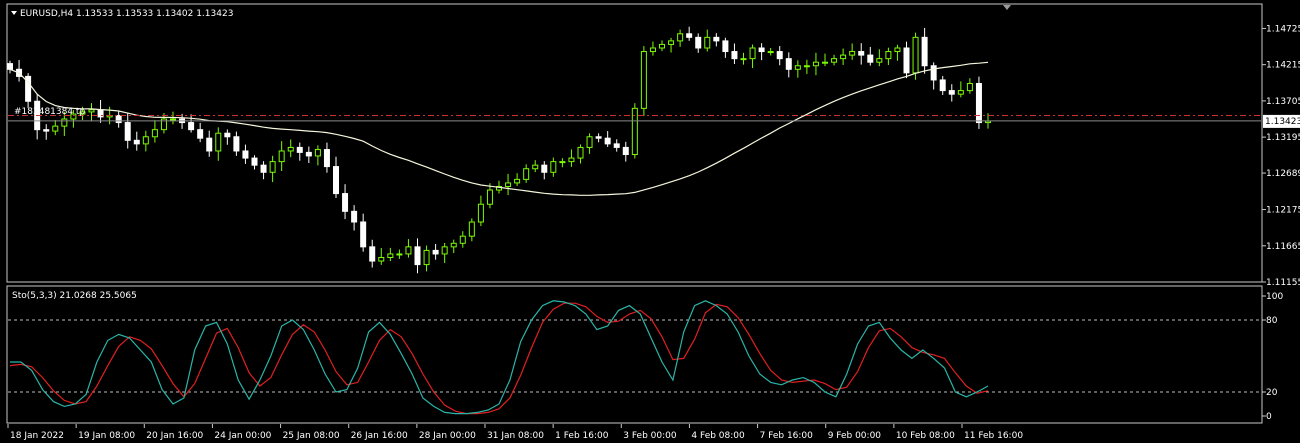  I want to click on price-tick-label: 1.13705, so click(1283, 102).